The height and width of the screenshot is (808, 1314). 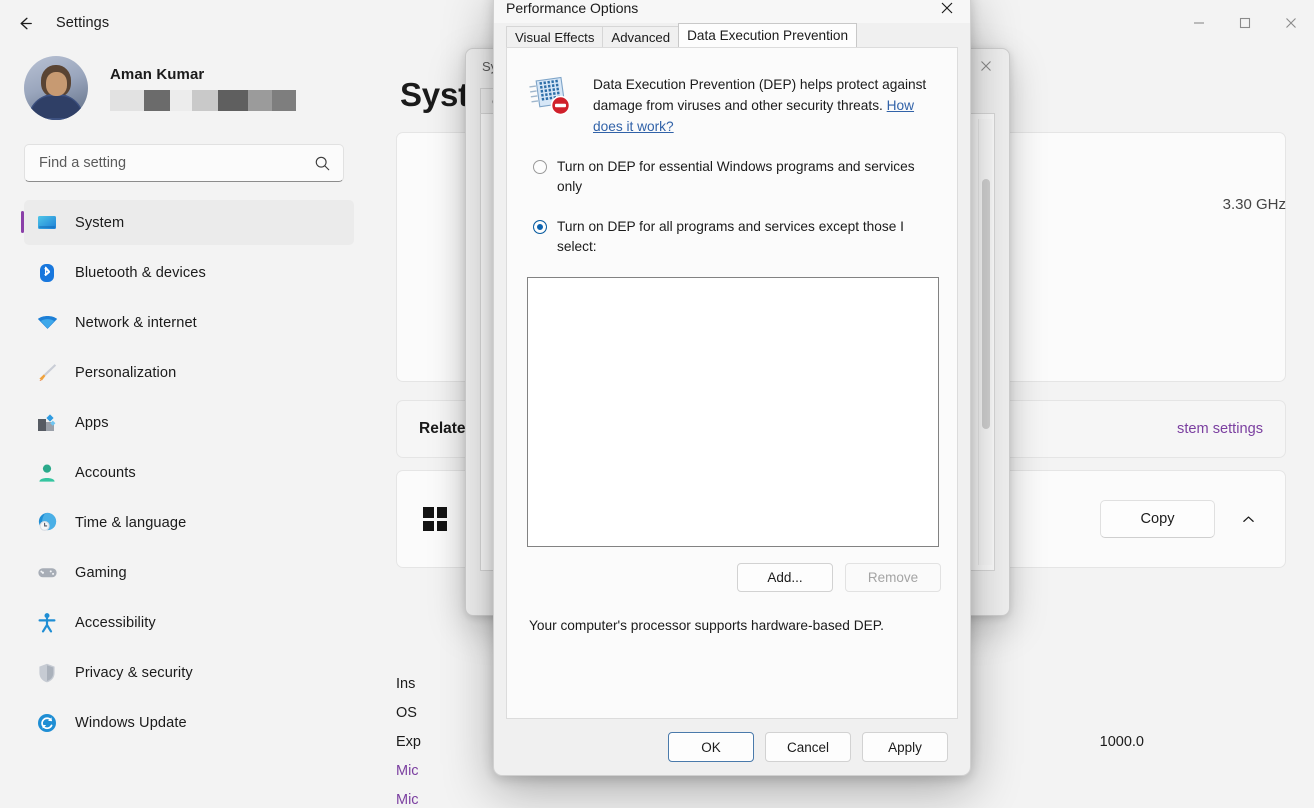 I want to click on search-box, so click(x=184, y=163).